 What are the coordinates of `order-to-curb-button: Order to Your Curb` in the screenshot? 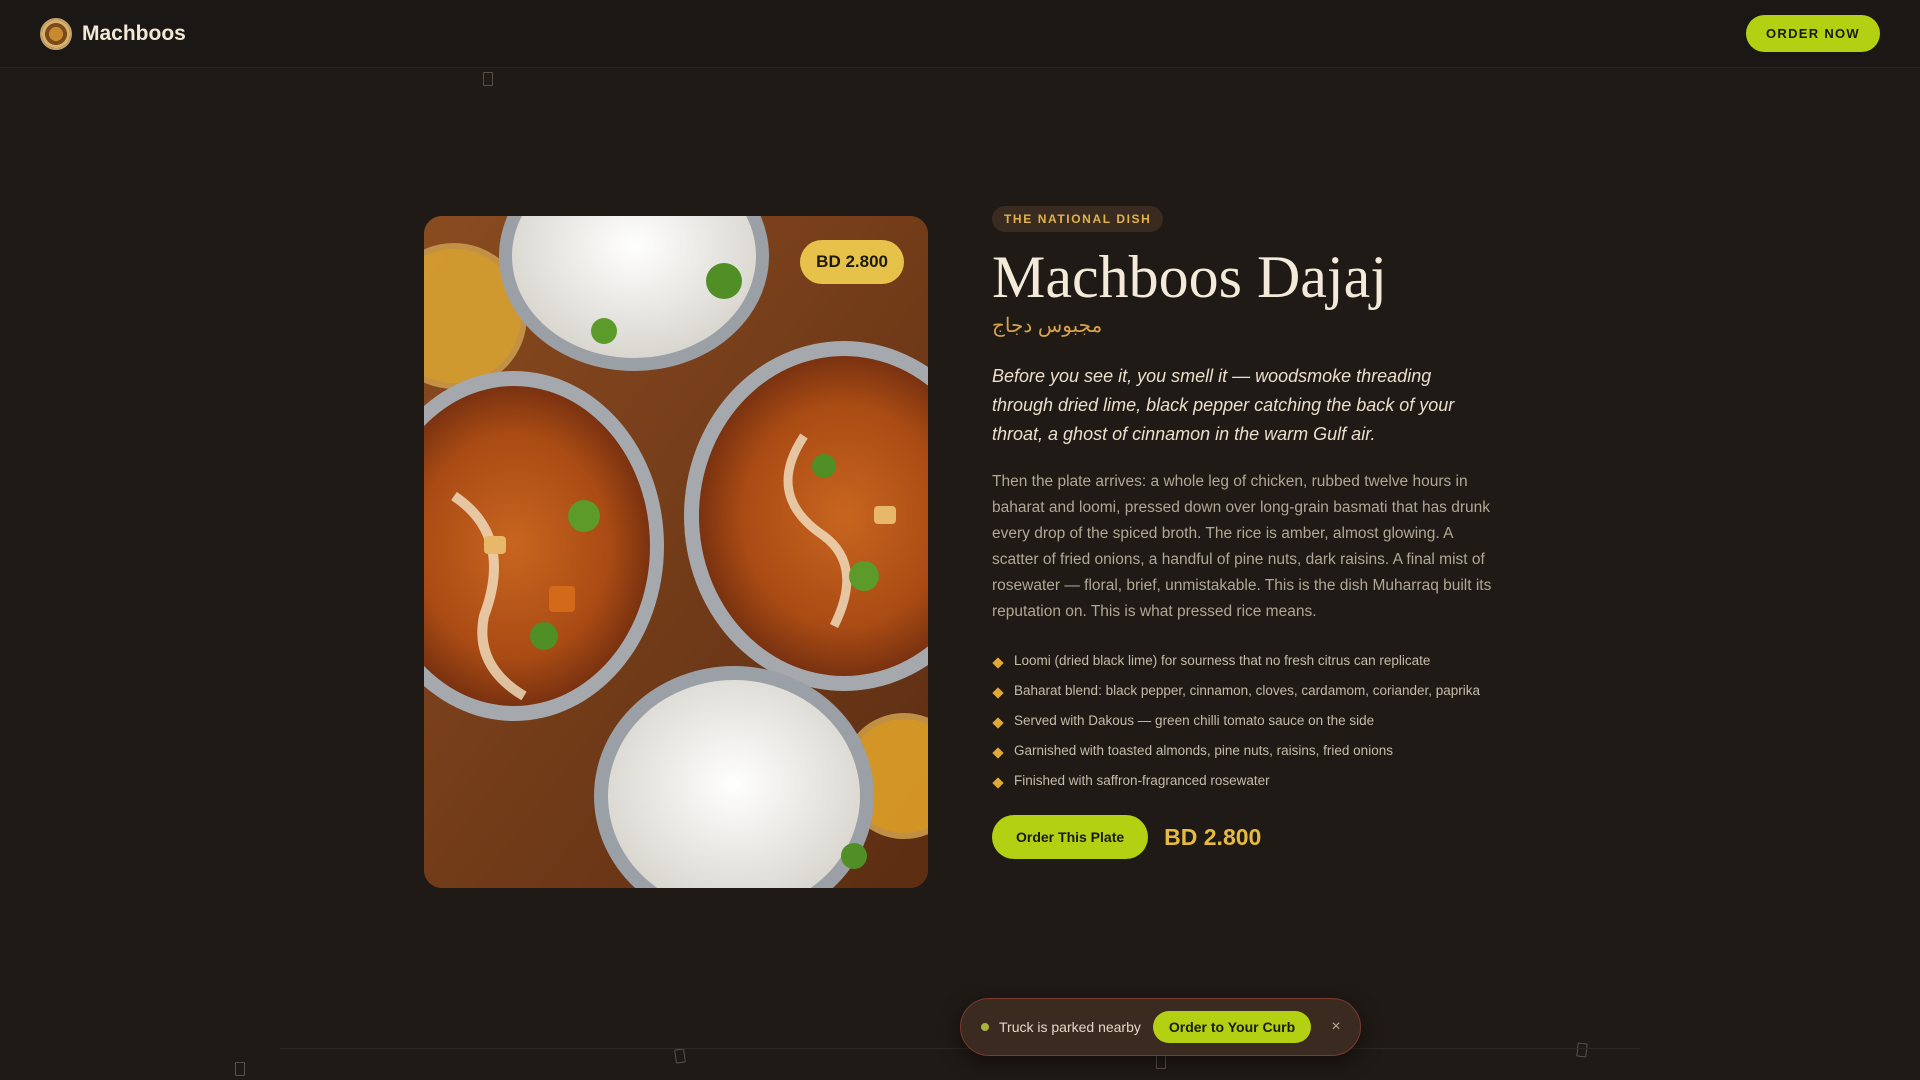 It's located at (1232, 1027).